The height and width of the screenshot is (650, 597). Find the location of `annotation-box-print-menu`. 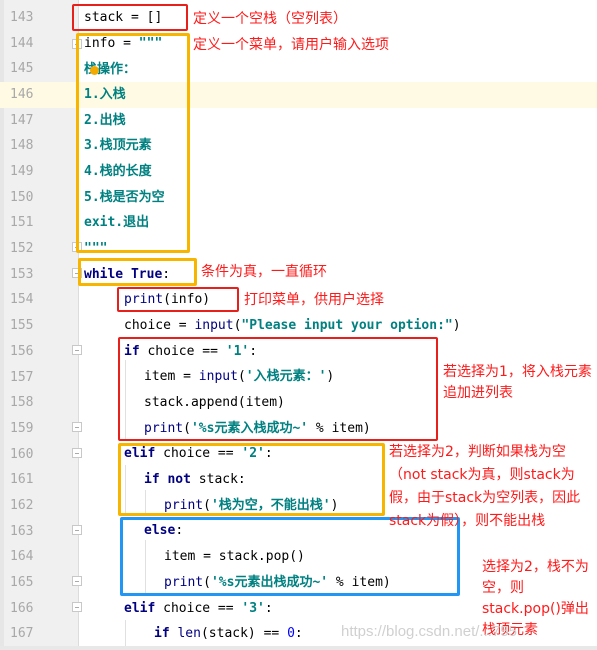

annotation-box-print-menu is located at coordinates (178, 299).